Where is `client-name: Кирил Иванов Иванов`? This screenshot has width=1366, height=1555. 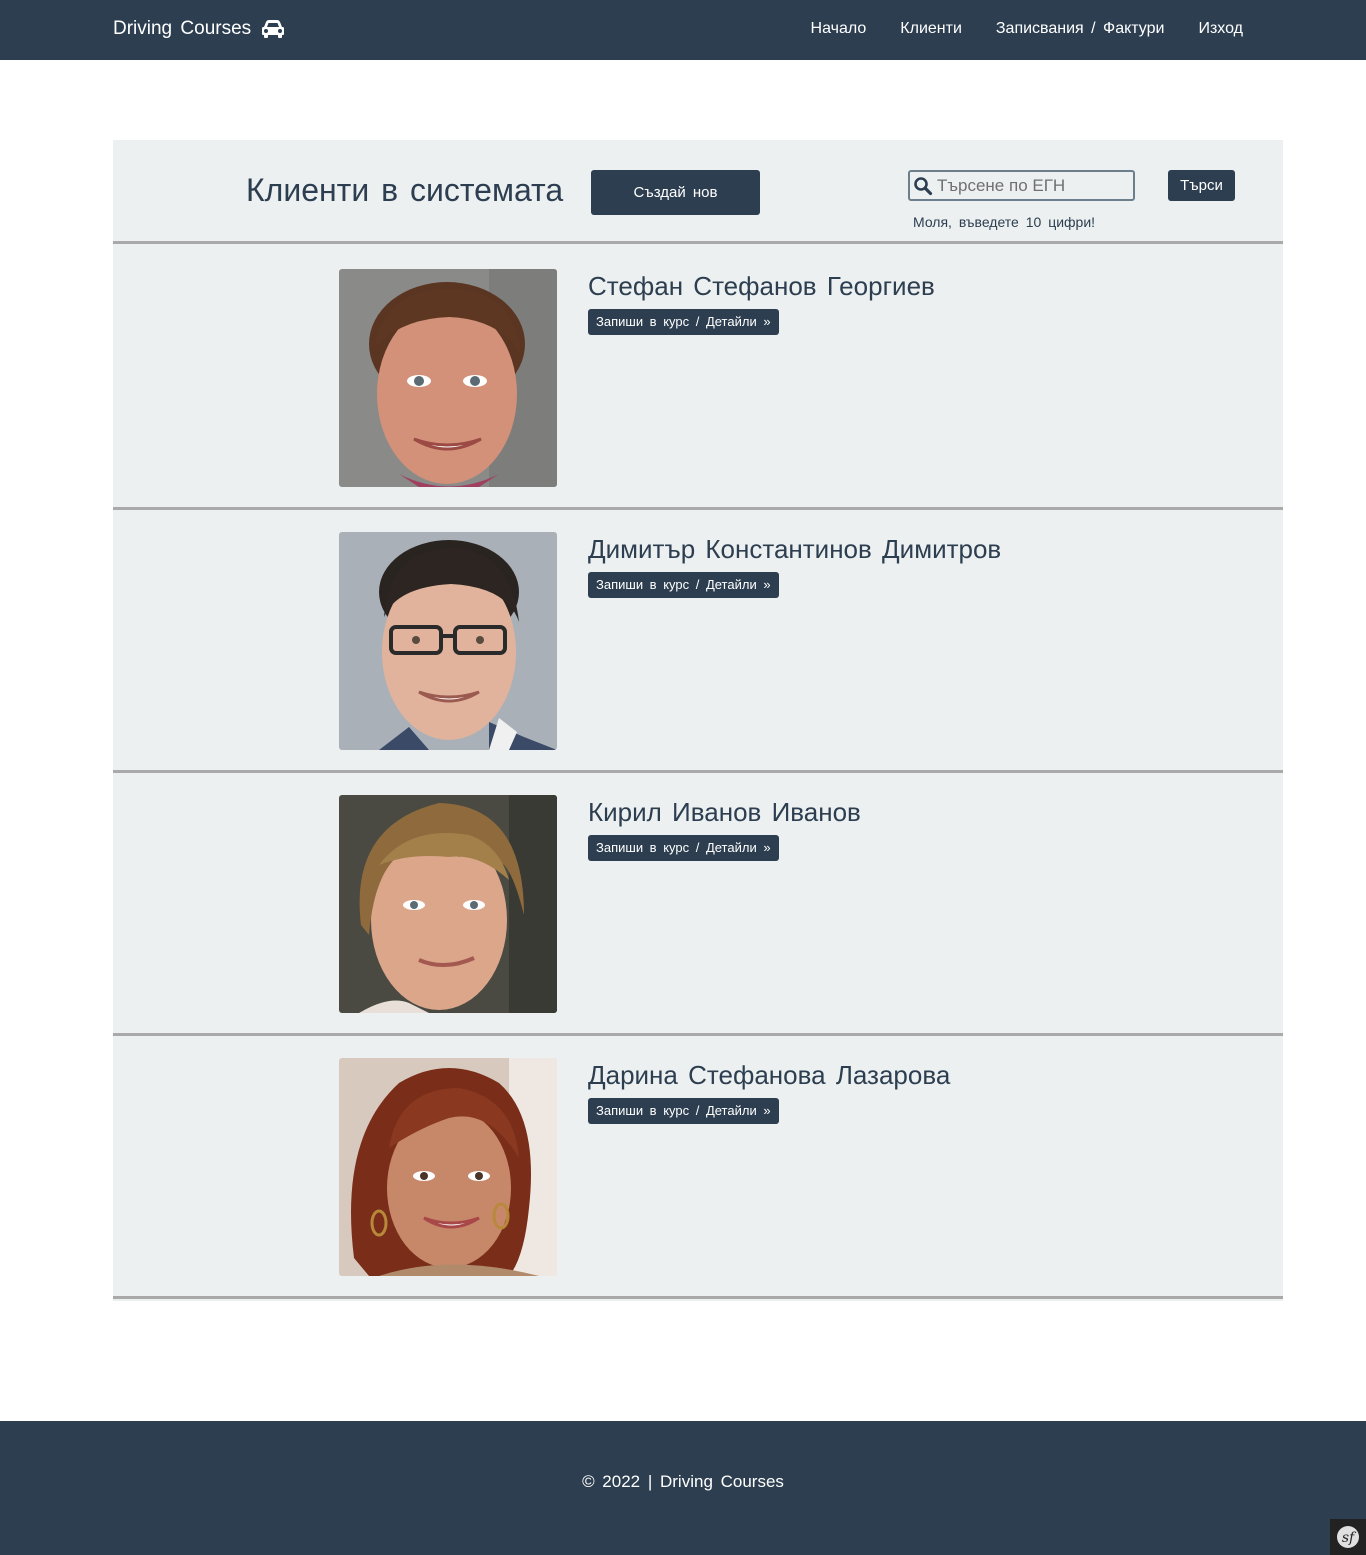
client-name: Кирил Иванов Иванов is located at coordinates (724, 812).